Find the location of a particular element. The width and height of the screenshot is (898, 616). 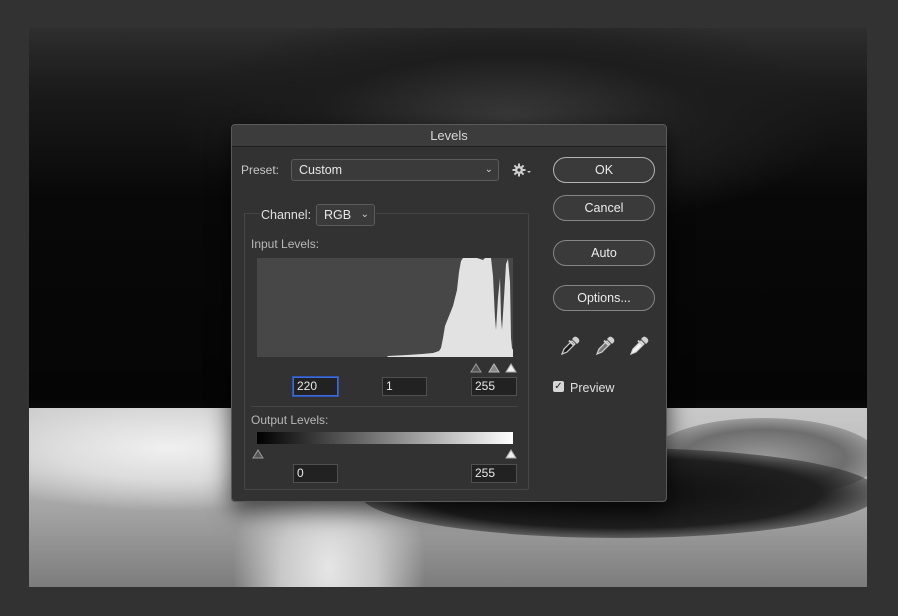

input-levels-label: Input Levels: is located at coordinates (285, 244).